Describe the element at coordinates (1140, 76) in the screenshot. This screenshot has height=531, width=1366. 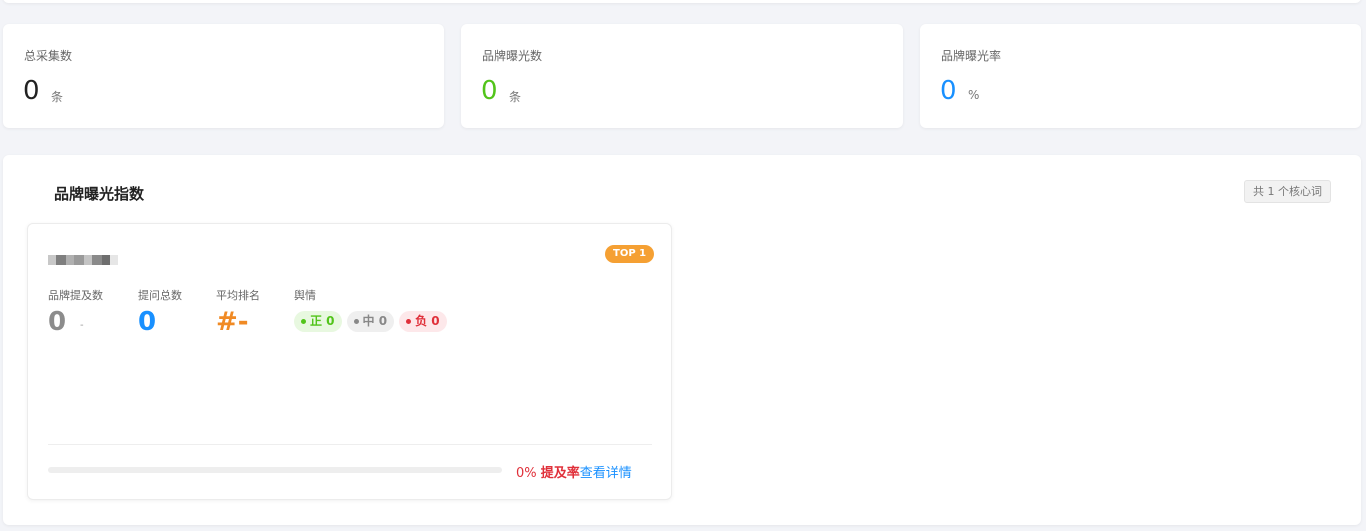
I see `stat-card-brand-exposure-rate: 品牌曝光率 0 %` at that location.